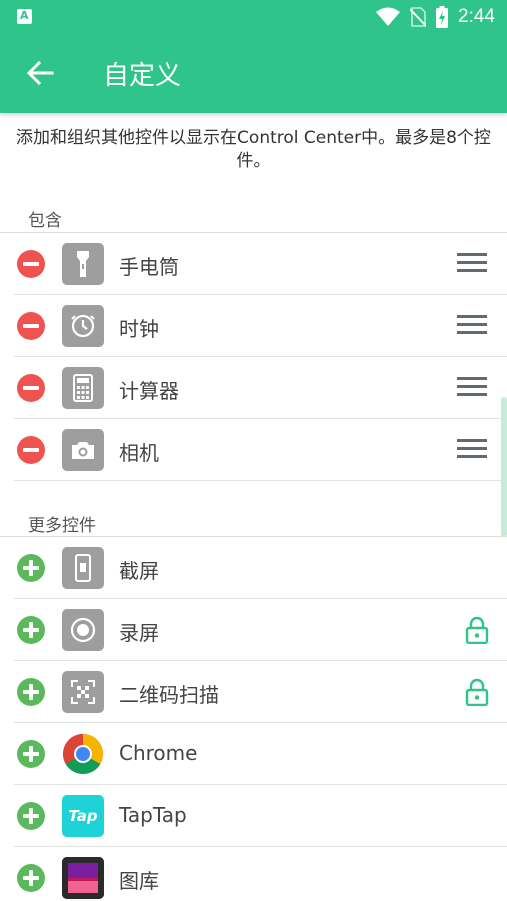 This screenshot has width=507, height=901. Describe the element at coordinates (139, 881) in the screenshot. I see `item-label: 图库` at that location.